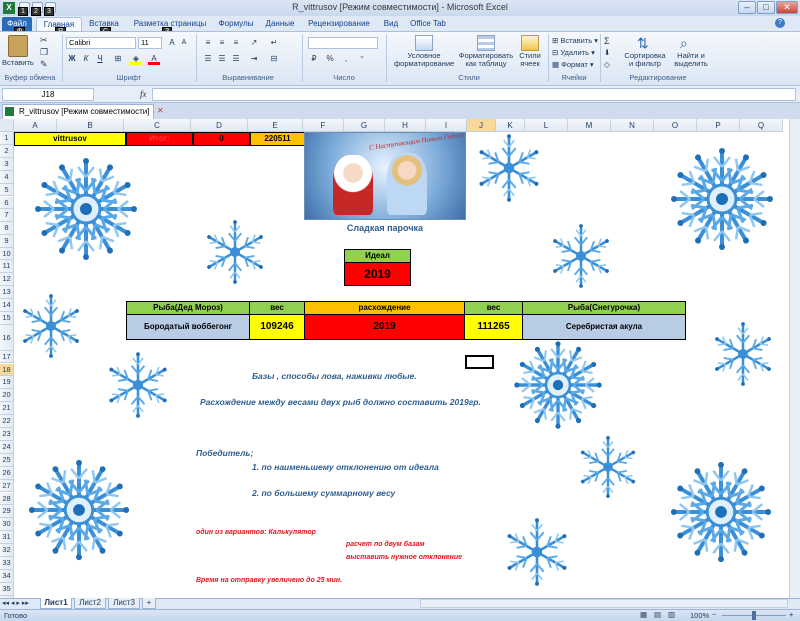 The height and width of the screenshot is (621, 800). Describe the element at coordinates (274, 43) in the screenshot. I see `wrap-text-icon: ↵` at that location.